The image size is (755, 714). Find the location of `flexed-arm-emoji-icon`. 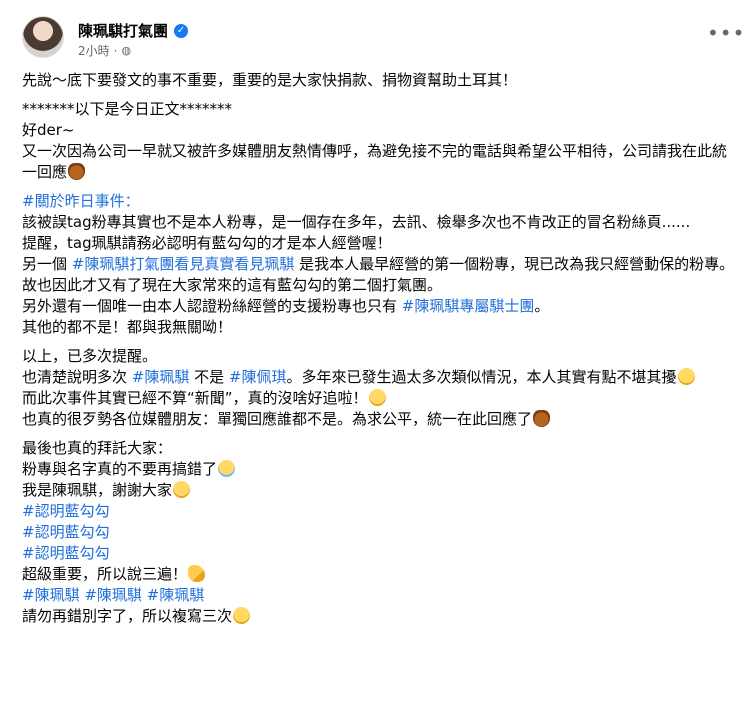

flexed-arm-emoji-icon is located at coordinates (197, 573).